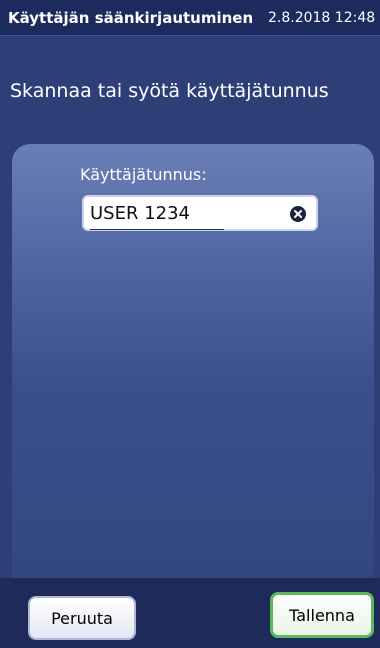  Describe the element at coordinates (322, 615) in the screenshot. I see `save-button: Tallenna` at that location.